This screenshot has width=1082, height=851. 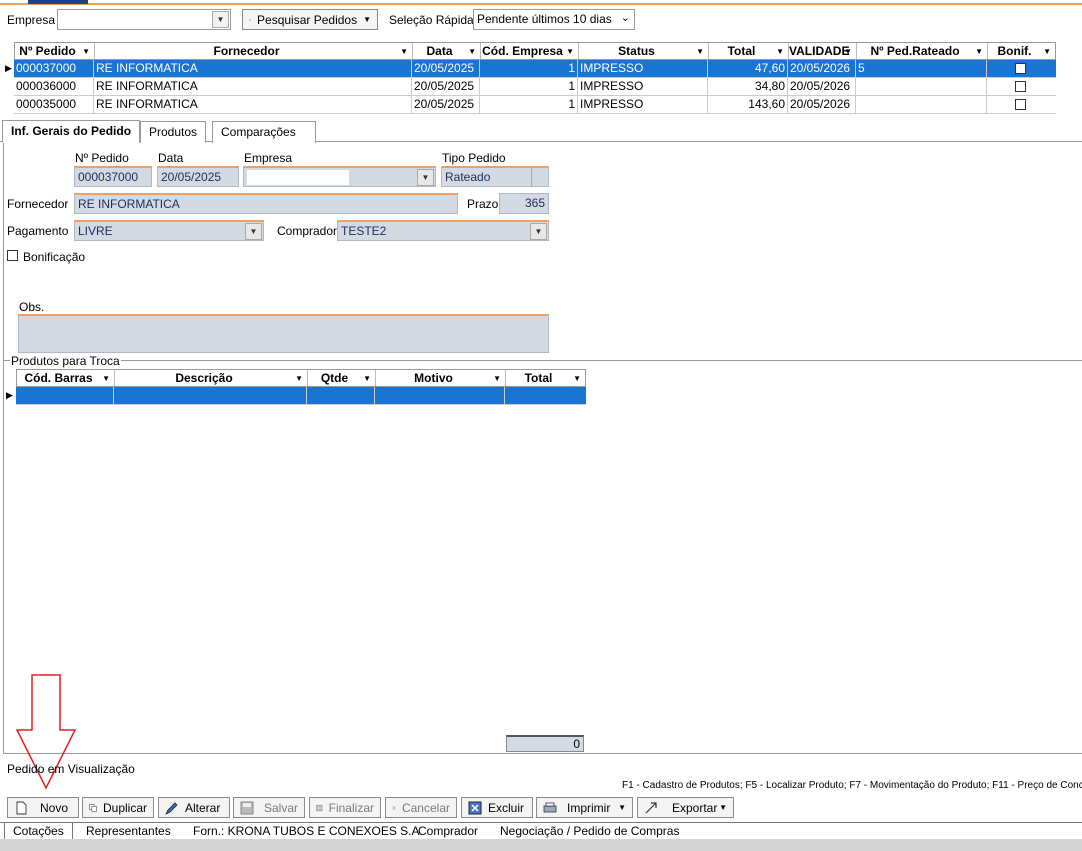 I want to click on empresa-combo: ▼, so click(x=144, y=19).